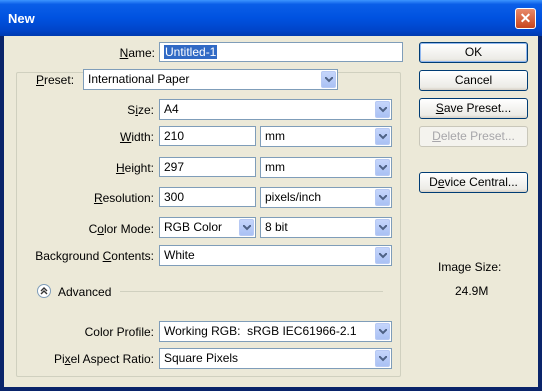 The image size is (542, 391). Describe the element at coordinates (119, 332) in the screenshot. I see `color-profile-label: Color Profile:` at that location.